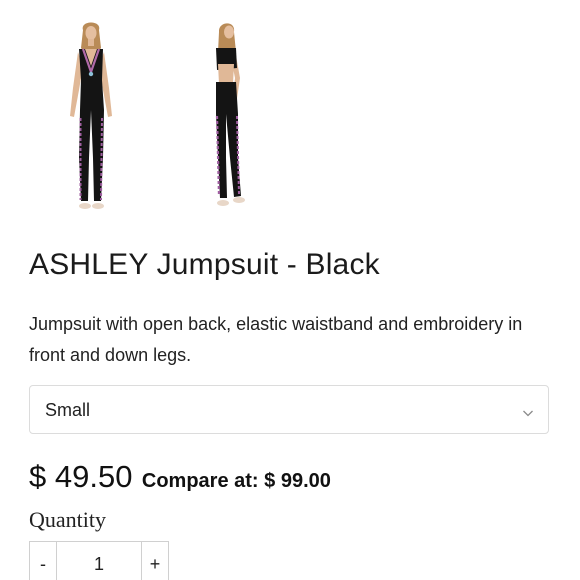  Describe the element at coordinates (204, 264) in the screenshot. I see `product-title: ASHLEY Jumpsuit - Black` at that location.